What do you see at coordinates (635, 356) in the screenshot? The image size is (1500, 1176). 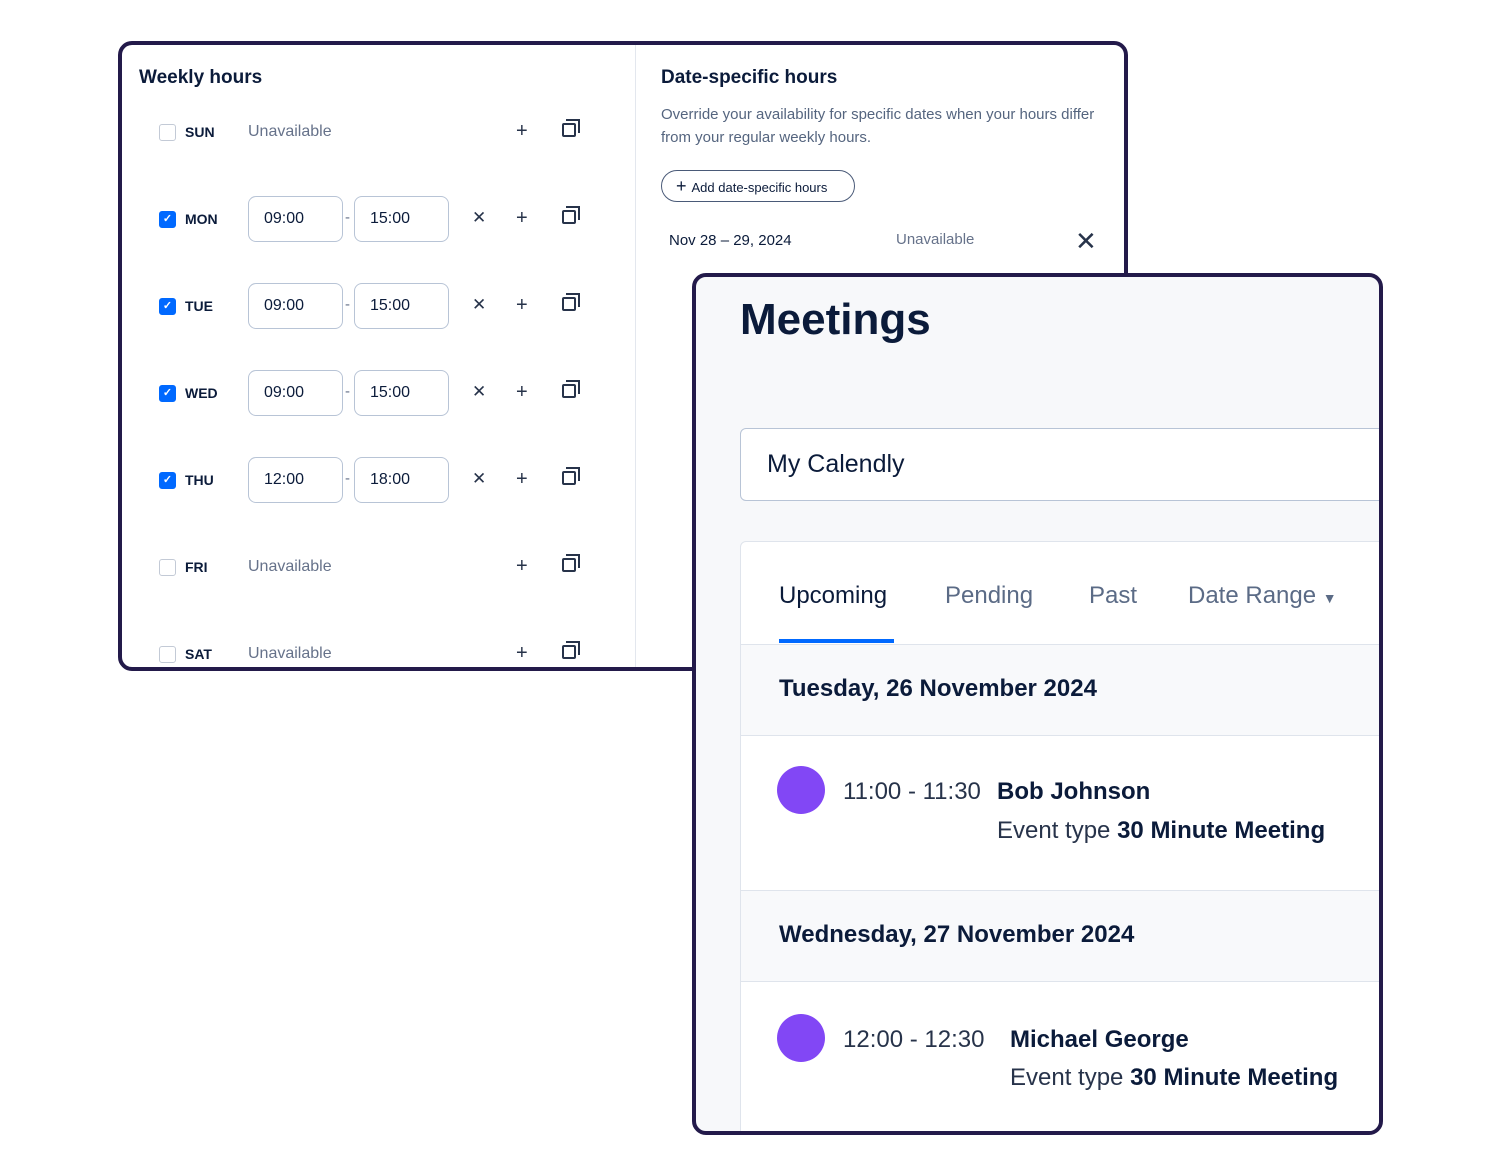 I see `divider` at bounding box center [635, 356].